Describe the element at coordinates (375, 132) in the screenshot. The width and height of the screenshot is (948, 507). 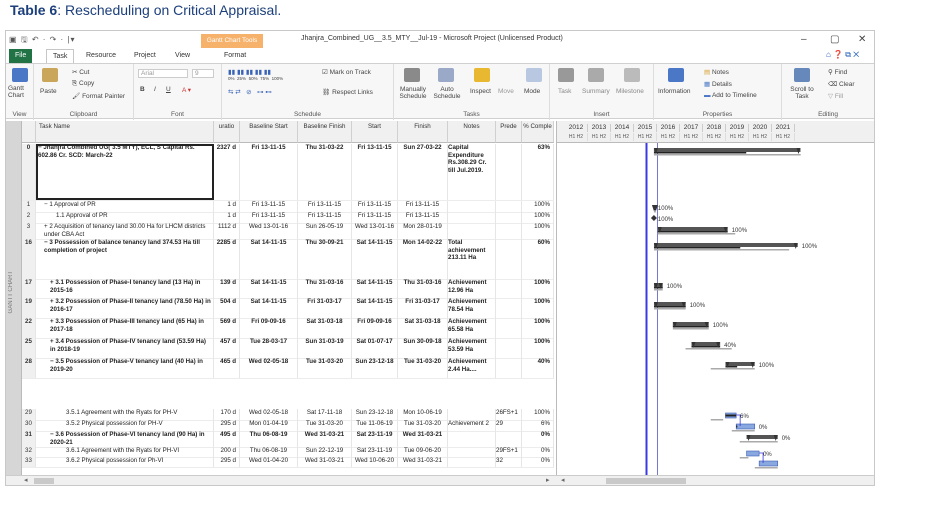
I see `start-header: Start` at that location.